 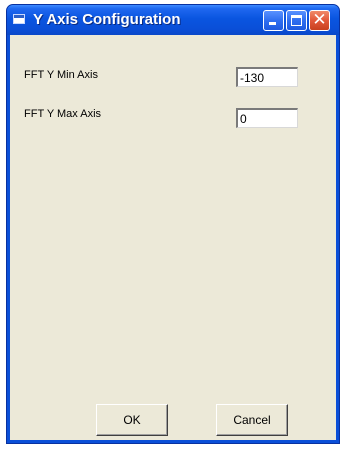 I want to click on ok-button: OK, so click(x=132, y=420).